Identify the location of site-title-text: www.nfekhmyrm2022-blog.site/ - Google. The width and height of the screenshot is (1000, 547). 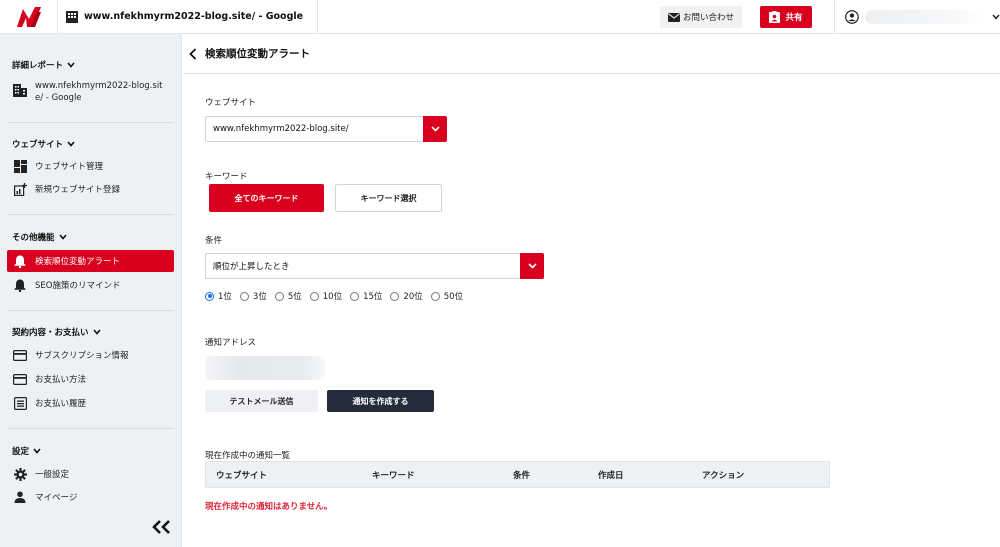
(194, 16).